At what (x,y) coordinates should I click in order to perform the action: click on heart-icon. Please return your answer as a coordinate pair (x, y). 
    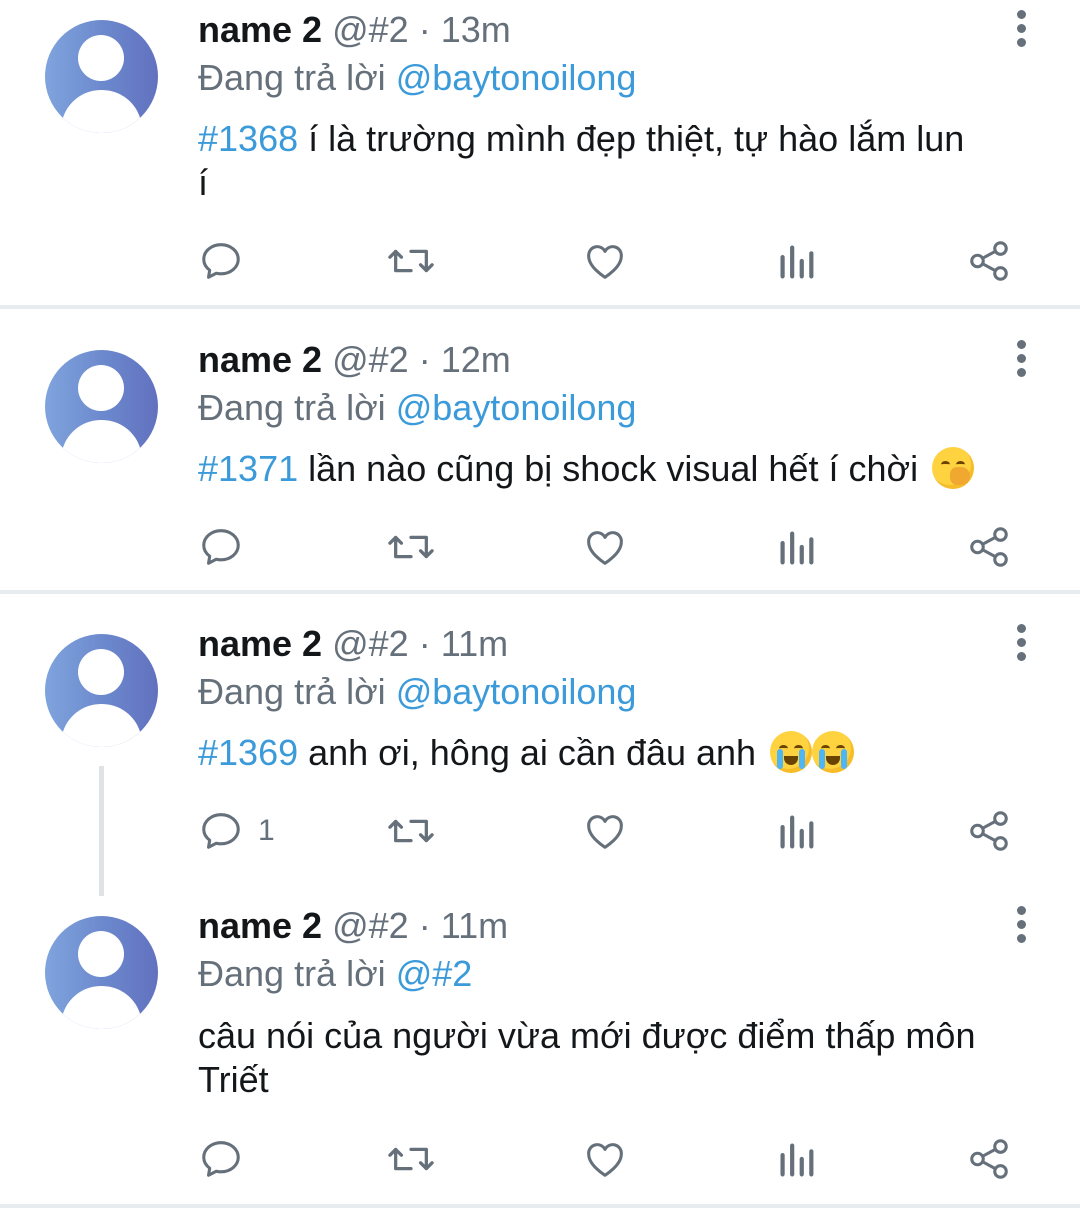
    Looking at the image, I should click on (605, 548).